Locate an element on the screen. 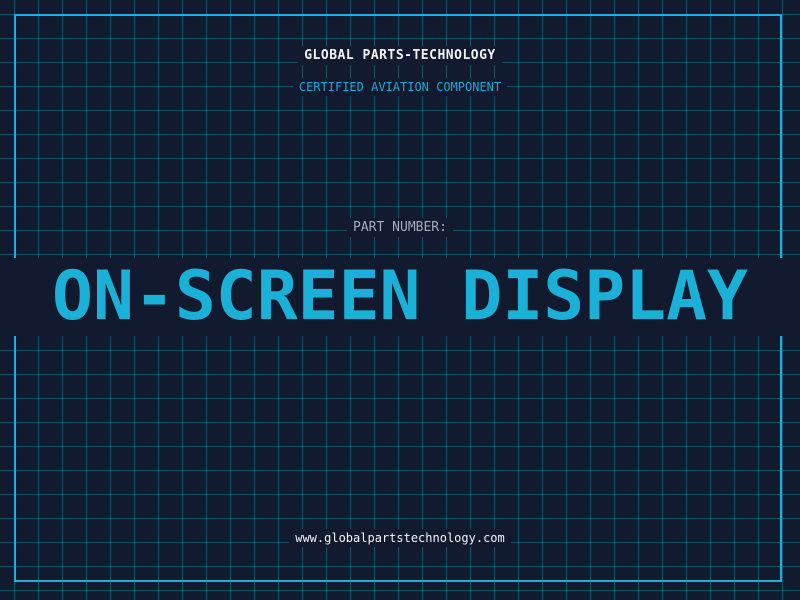  website-url: www.globalpartstechnology.com is located at coordinates (400, 538).